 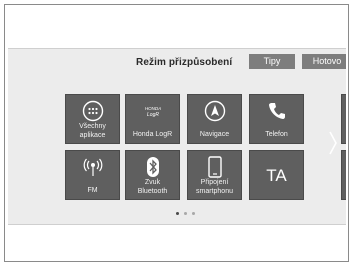 What do you see at coordinates (184, 62) in the screenshot?
I see `page-title: Režim přizpůsobení` at bounding box center [184, 62].